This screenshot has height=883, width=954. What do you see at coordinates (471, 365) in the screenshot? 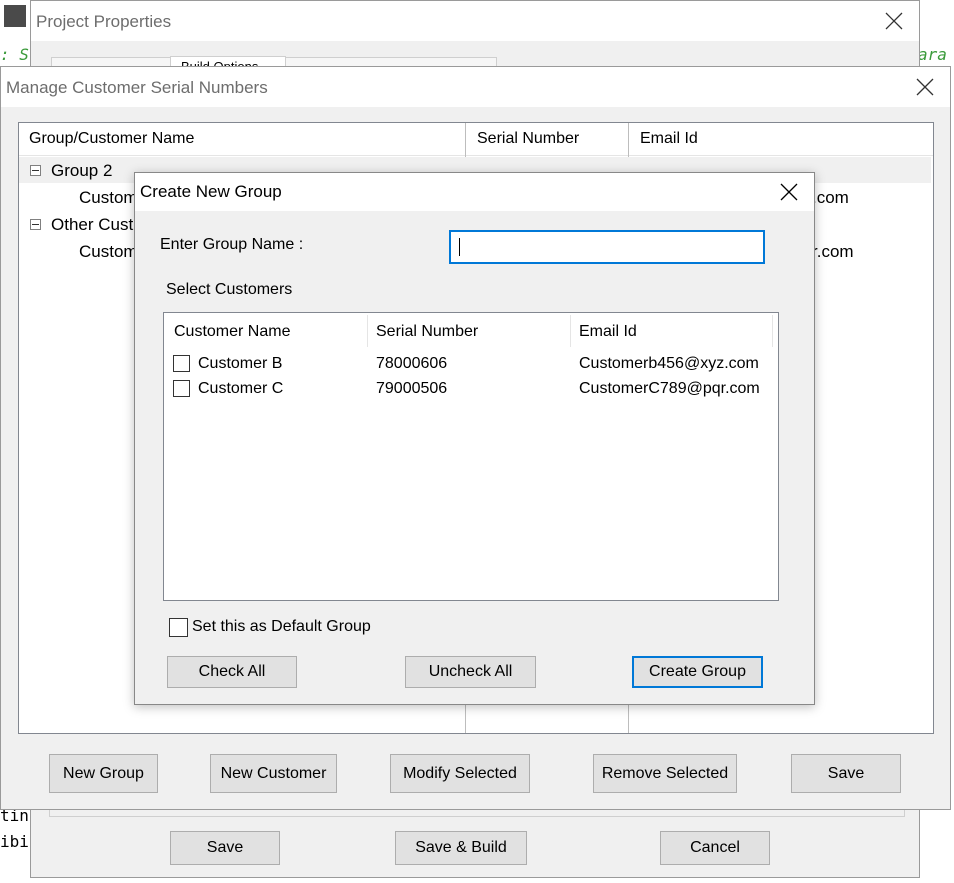
I see `customer-row: Customer B 78000606 Customerb456@xyz.com` at bounding box center [471, 365].